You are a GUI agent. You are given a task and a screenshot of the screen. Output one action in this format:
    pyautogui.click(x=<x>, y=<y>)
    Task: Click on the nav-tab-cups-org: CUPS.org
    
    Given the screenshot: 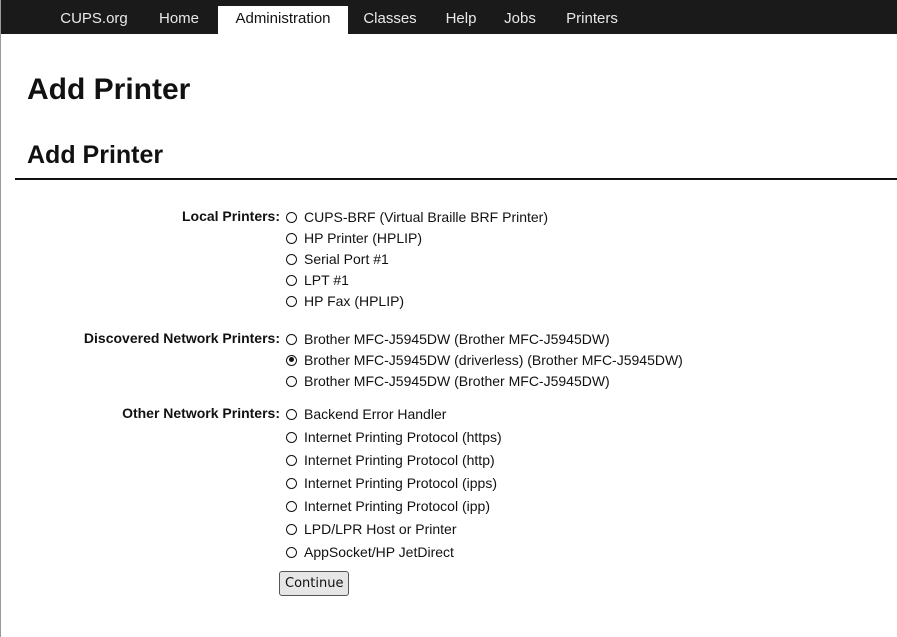 What is the action you would take?
    pyautogui.click(x=94, y=20)
    